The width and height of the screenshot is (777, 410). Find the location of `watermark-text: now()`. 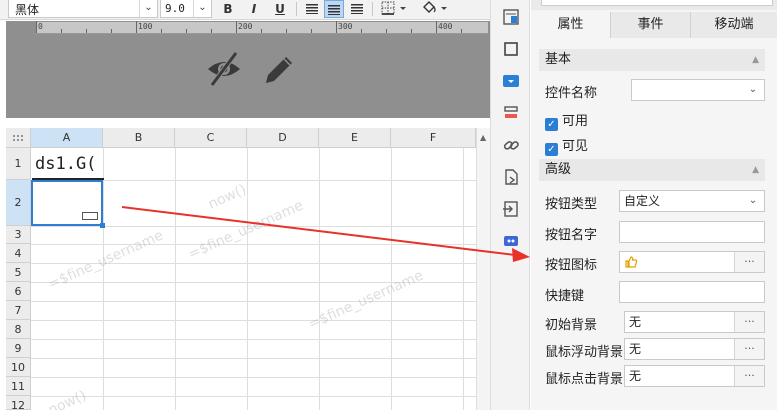

watermark-text: now() is located at coordinates (227, 197).